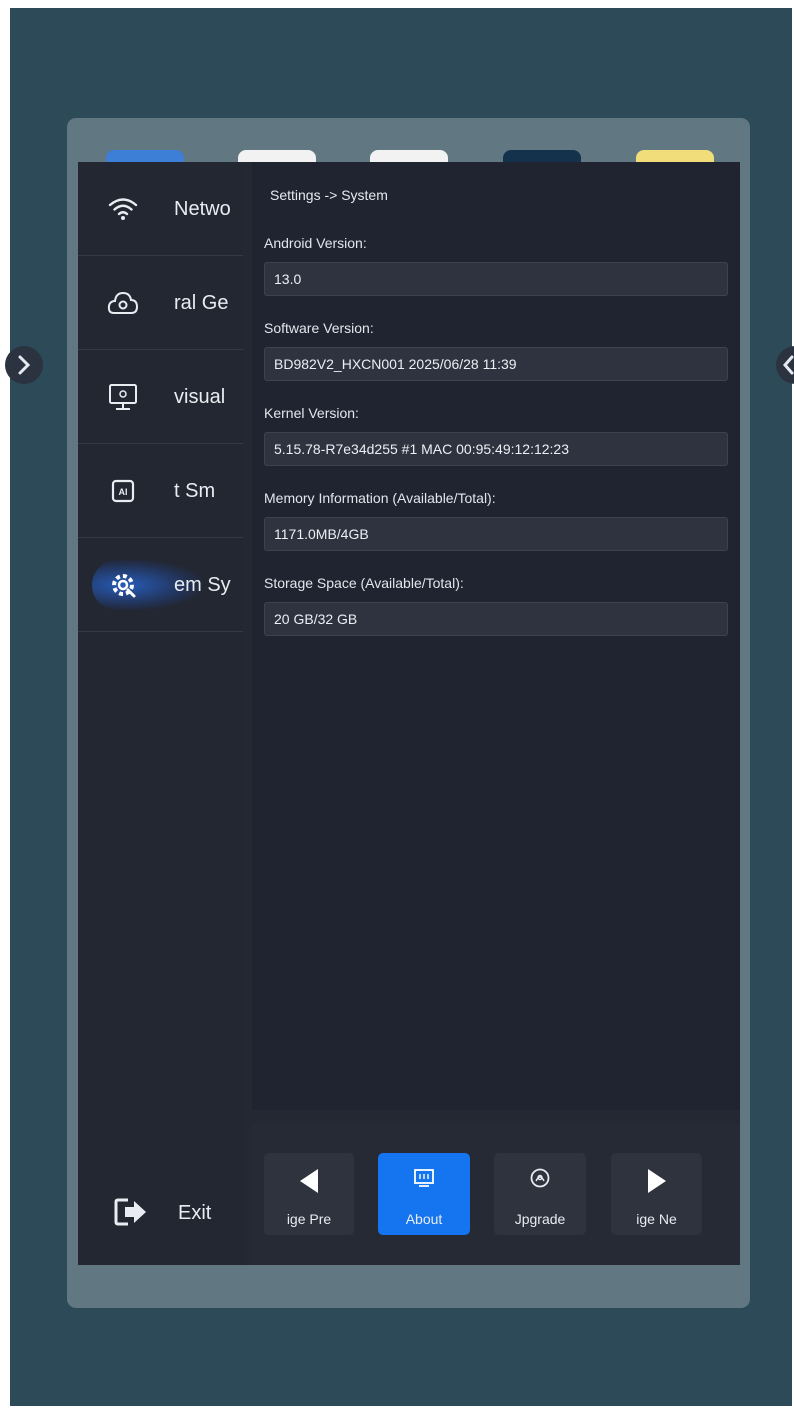  What do you see at coordinates (200, 397) in the screenshot?
I see `sidebar-item-label: visual` at bounding box center [200, 397].